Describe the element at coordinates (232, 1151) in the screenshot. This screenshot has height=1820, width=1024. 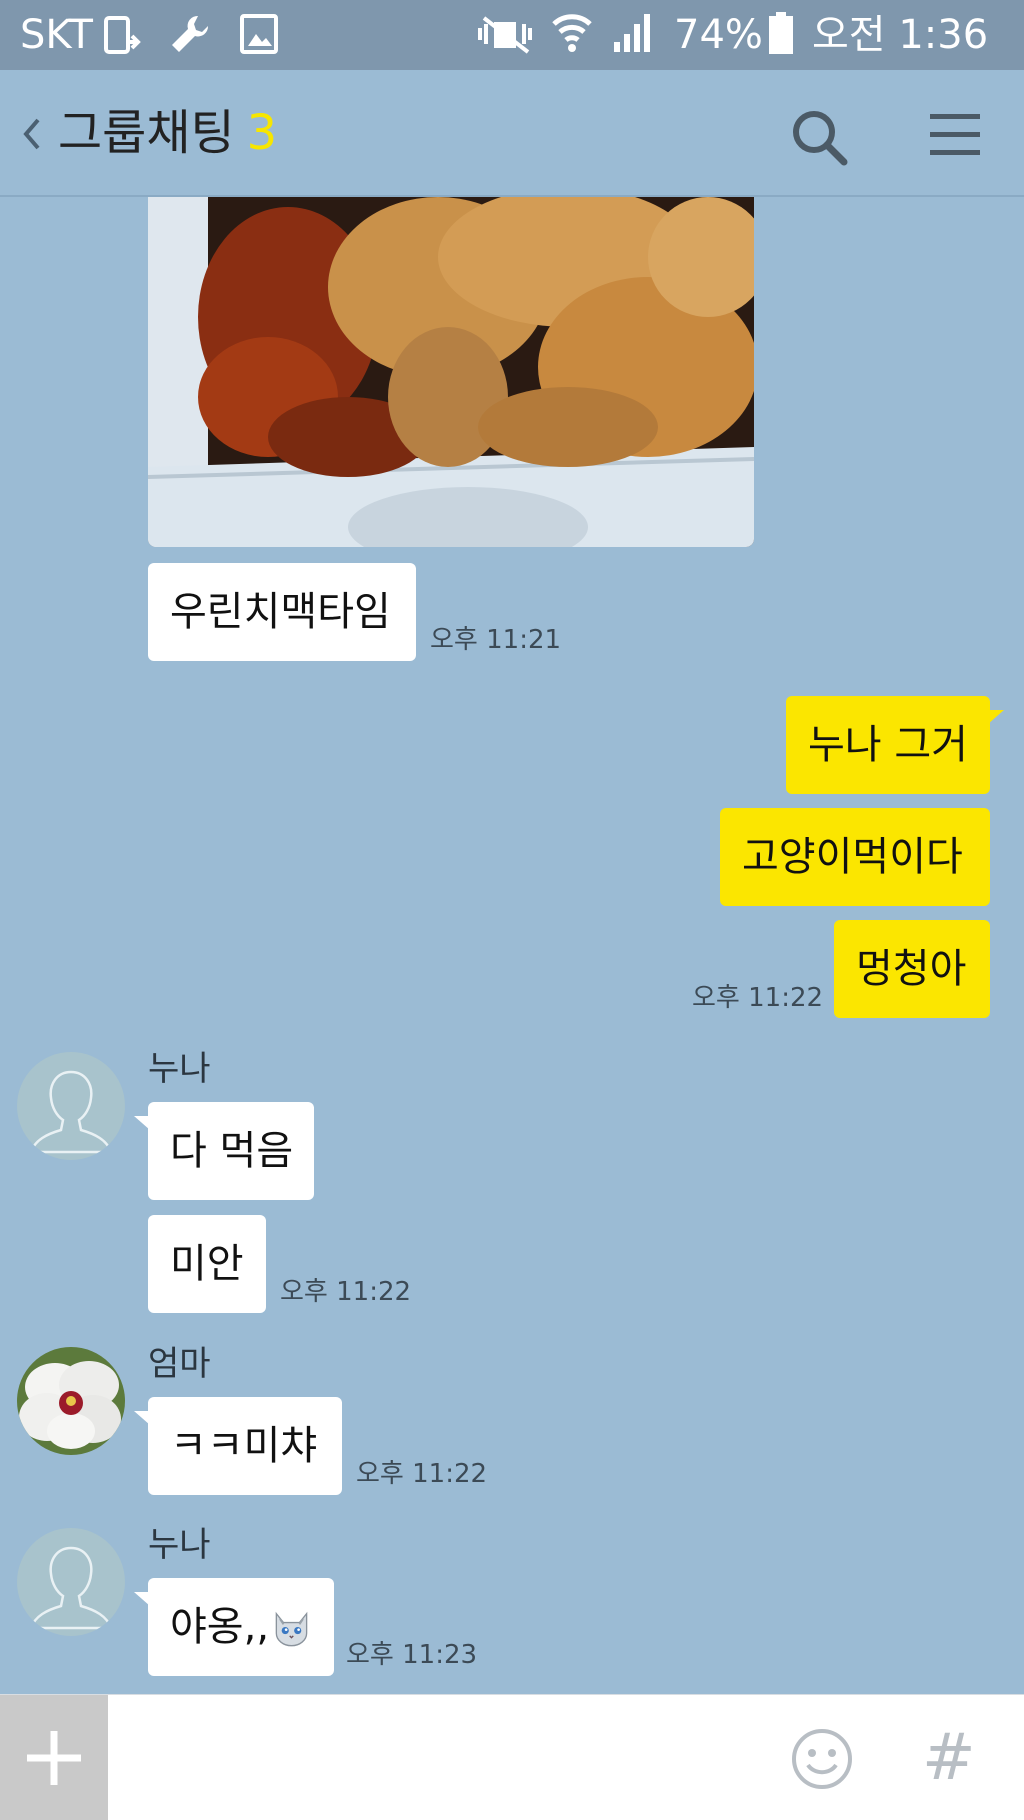
I see `message-text: 다 먹음` at that location.